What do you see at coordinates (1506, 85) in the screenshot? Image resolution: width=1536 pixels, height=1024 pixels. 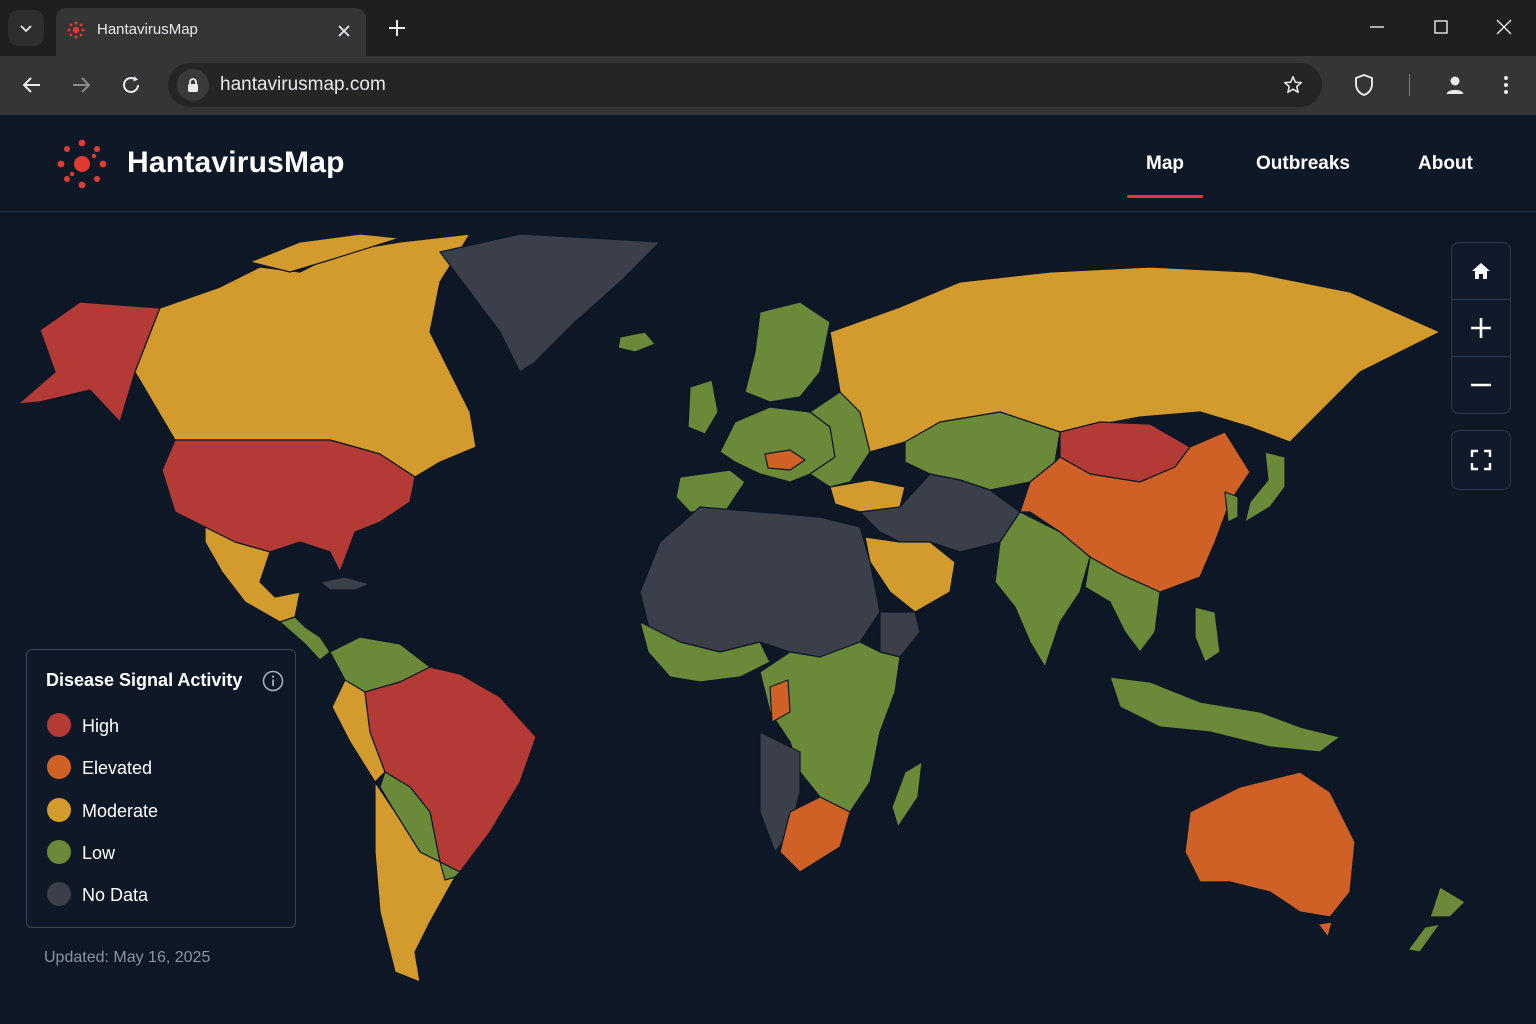 I see `more-menu-icon` at bounding box center [1506, 85].